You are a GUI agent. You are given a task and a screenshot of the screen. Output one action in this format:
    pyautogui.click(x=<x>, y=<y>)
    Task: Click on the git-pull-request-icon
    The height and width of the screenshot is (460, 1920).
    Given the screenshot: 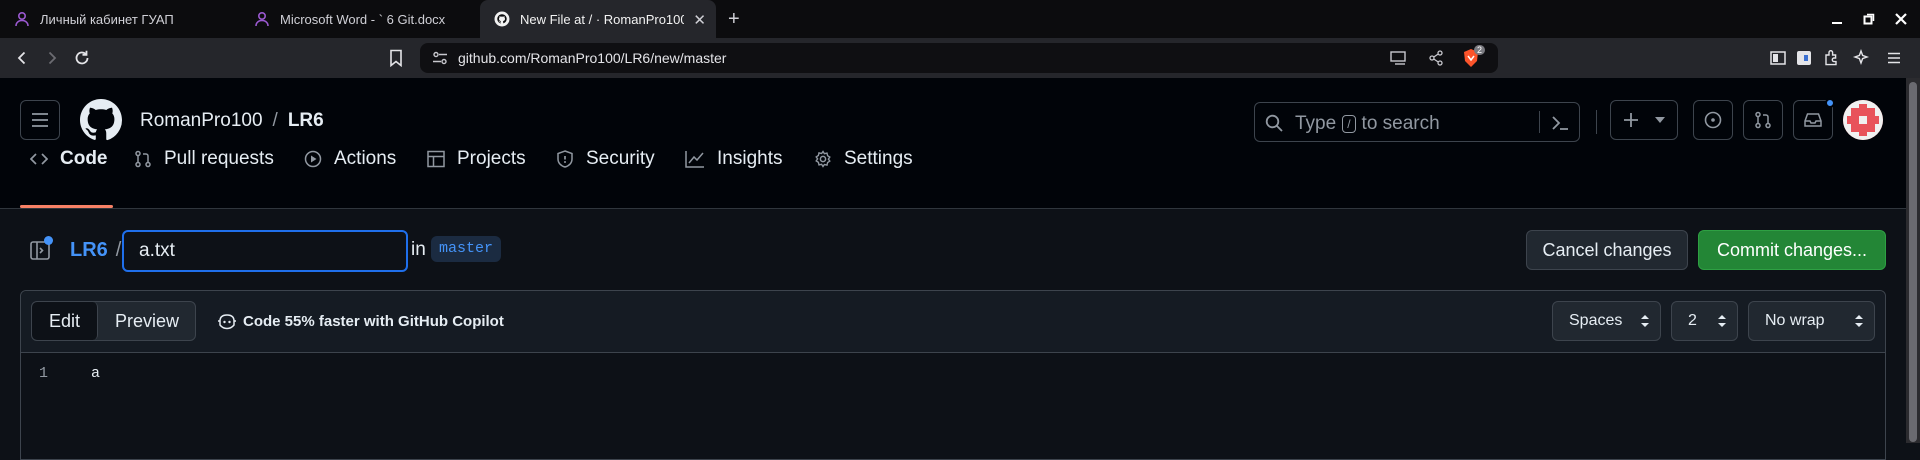 What is the action you would take?
    pyautogui.click(x=1763, y=120)
    